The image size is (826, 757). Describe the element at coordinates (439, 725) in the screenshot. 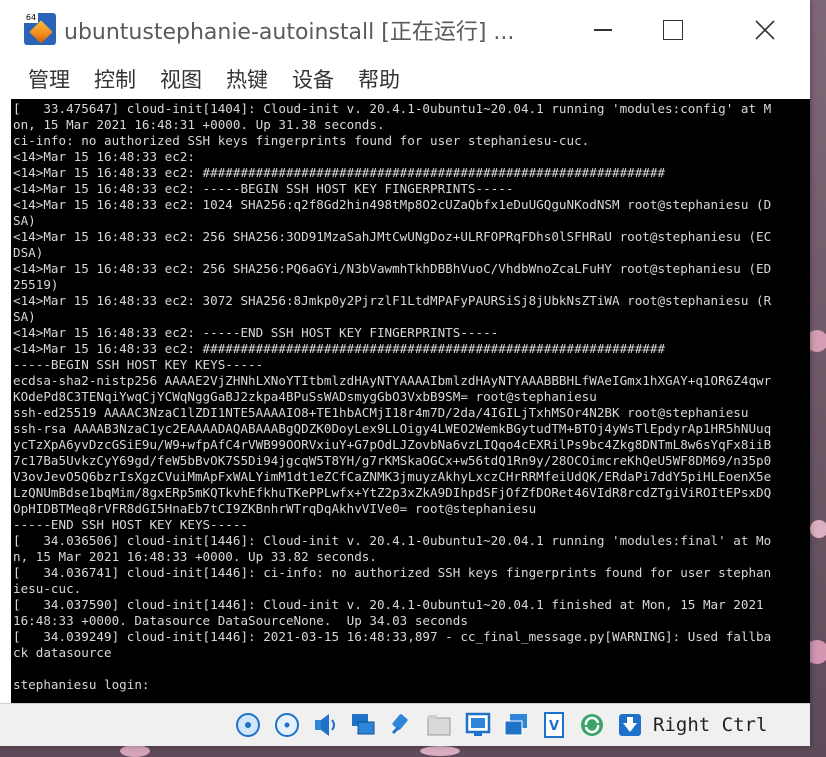

I see `shared-folder-icon` at that location.